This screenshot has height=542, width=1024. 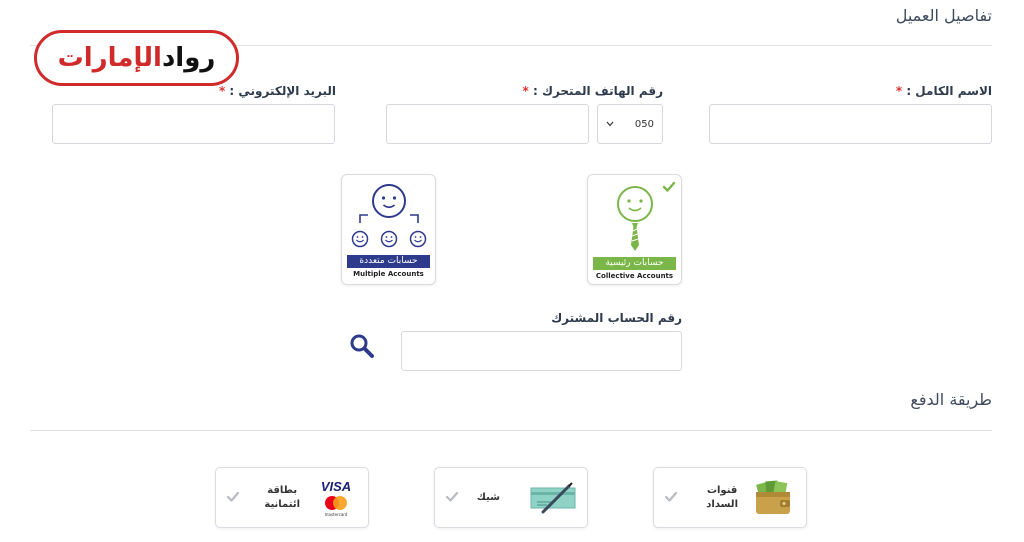 I want to click on collective-label-en: Collective Accounts, so click(x=634, y=276).